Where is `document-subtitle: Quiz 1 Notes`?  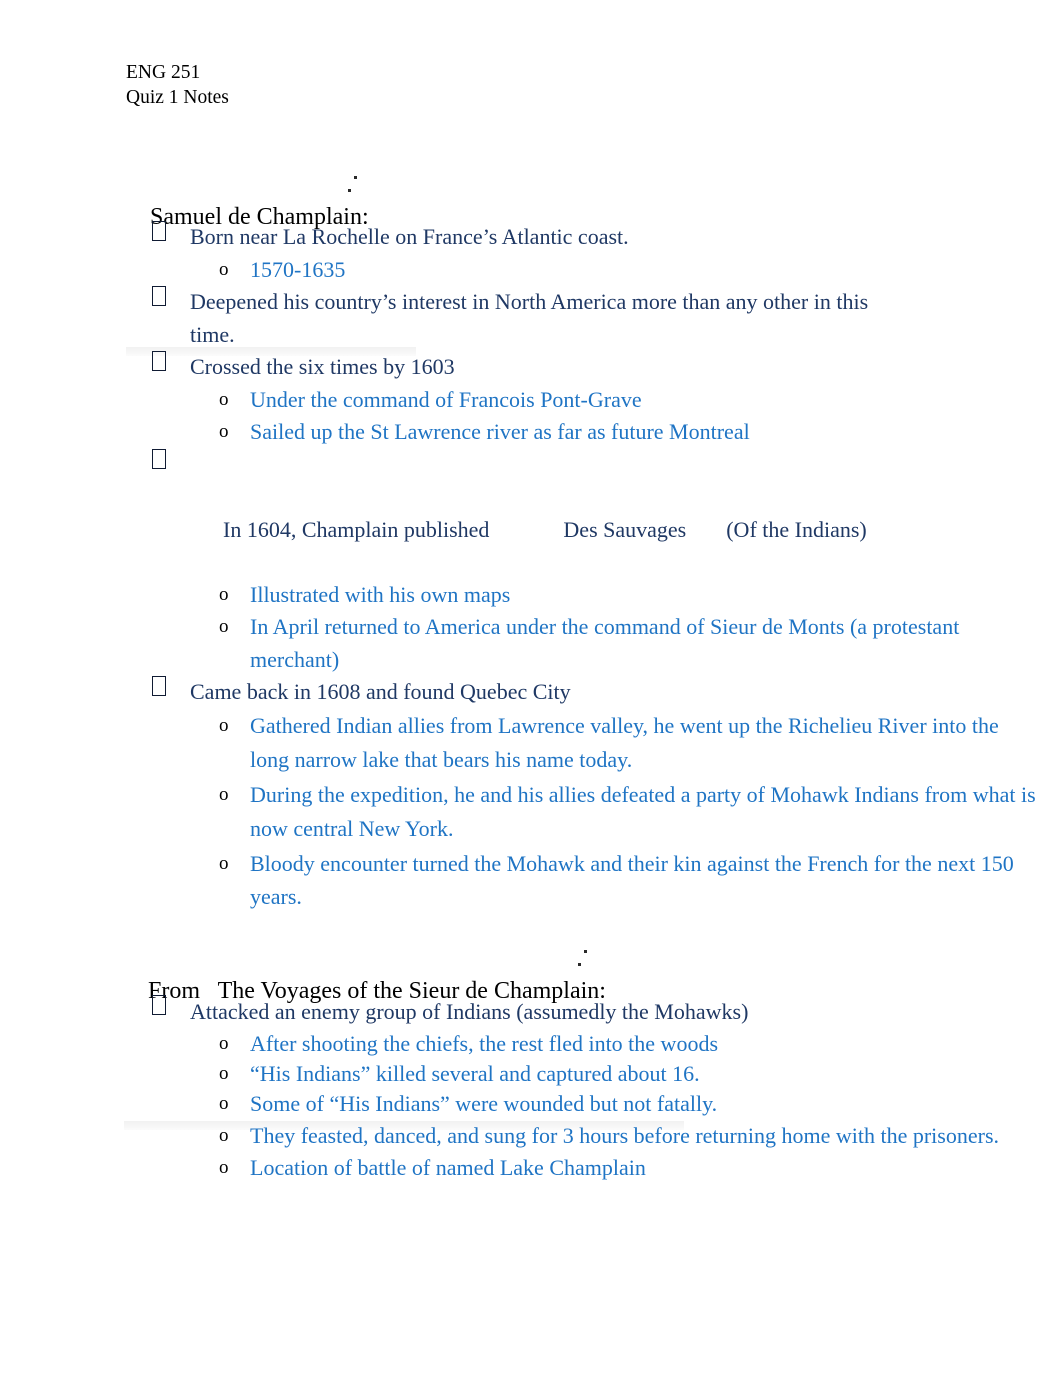
document-subtitle: Quiz 1 Notes is located at coordinates (177, 97).